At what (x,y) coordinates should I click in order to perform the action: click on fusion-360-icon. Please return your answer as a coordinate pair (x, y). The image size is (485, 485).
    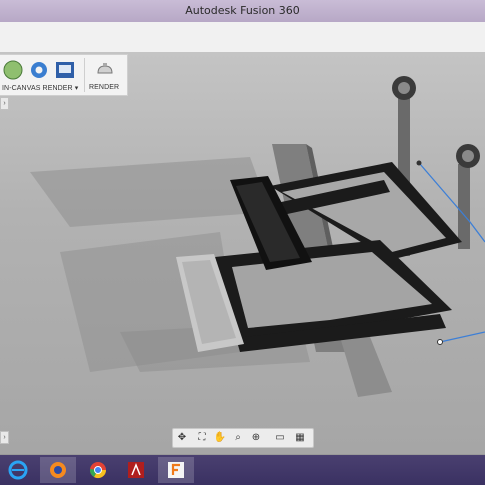
    Looking at the image, I should click on (176, 470).